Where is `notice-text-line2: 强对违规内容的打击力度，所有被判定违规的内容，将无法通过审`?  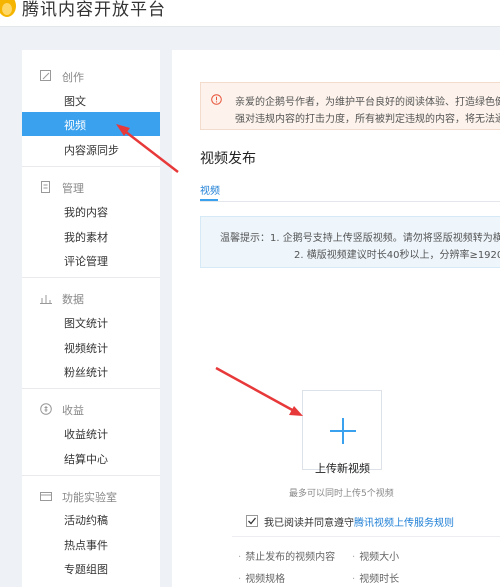
notice-text-line2: 强对违规内容的打击力度，所有被判定违规的内容，将无法通过审 is located at coordinates (367, 119).